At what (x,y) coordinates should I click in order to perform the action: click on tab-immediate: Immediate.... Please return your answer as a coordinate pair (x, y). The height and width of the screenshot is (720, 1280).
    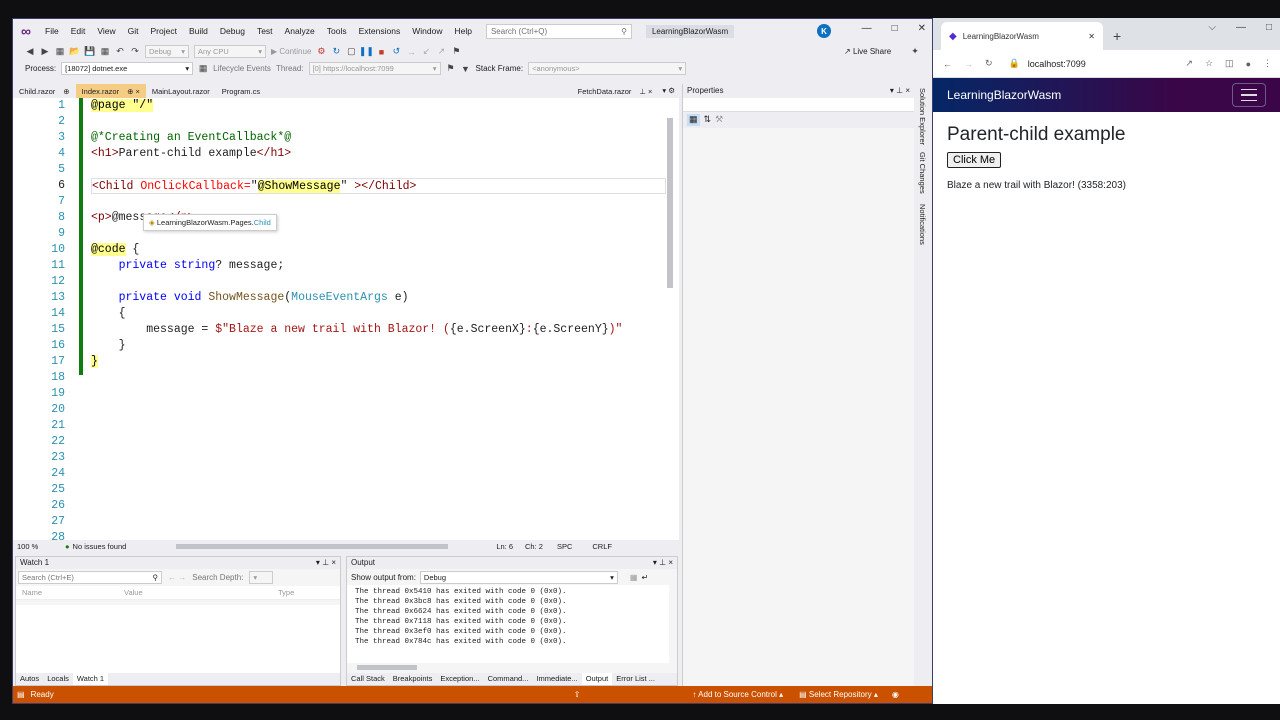
    Looking at the image, I should click on (556, 679).